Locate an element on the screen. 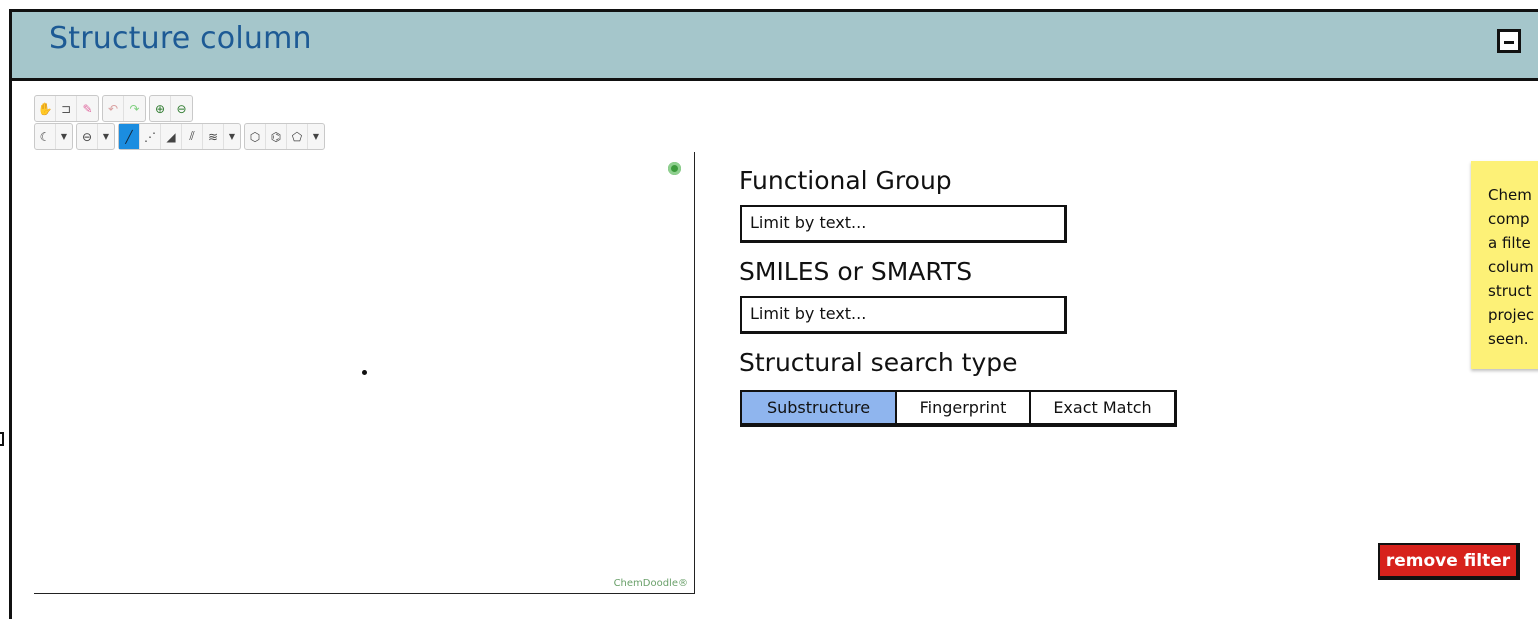 The image size is (1538, 619). note-line: a filte is located at coordinates (1509, 243).